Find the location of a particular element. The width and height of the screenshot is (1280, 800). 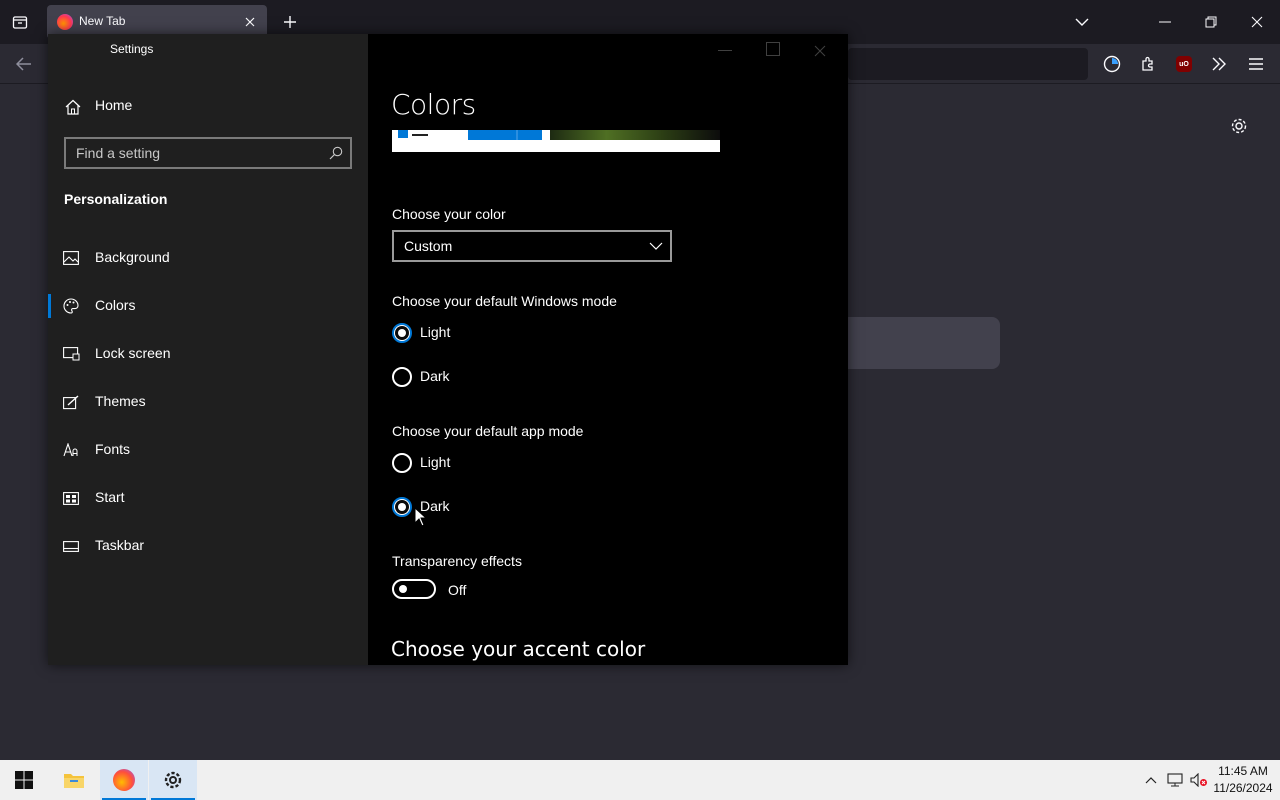

page-search-box is located at coordinates (924, 343).